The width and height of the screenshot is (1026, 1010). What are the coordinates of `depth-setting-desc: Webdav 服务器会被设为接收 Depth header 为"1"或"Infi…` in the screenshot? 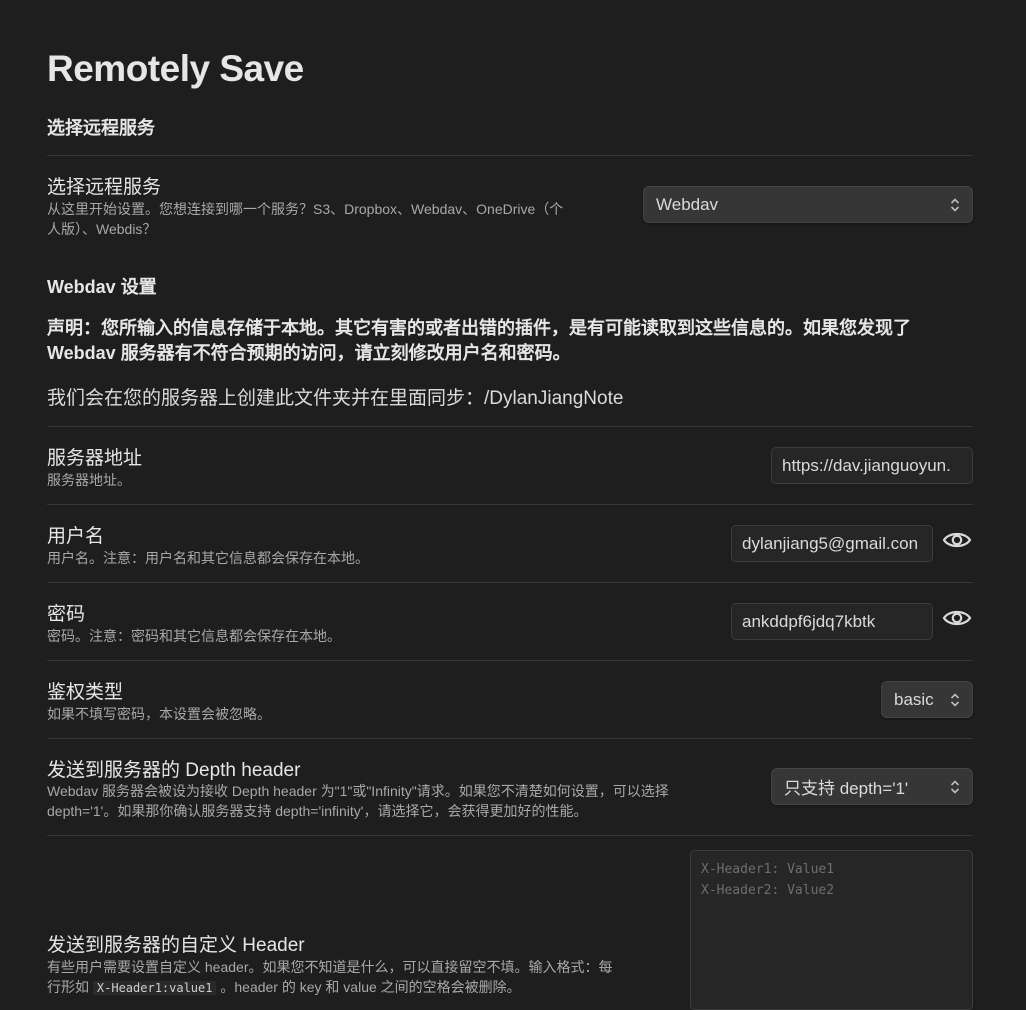 It's located at (358, 801).